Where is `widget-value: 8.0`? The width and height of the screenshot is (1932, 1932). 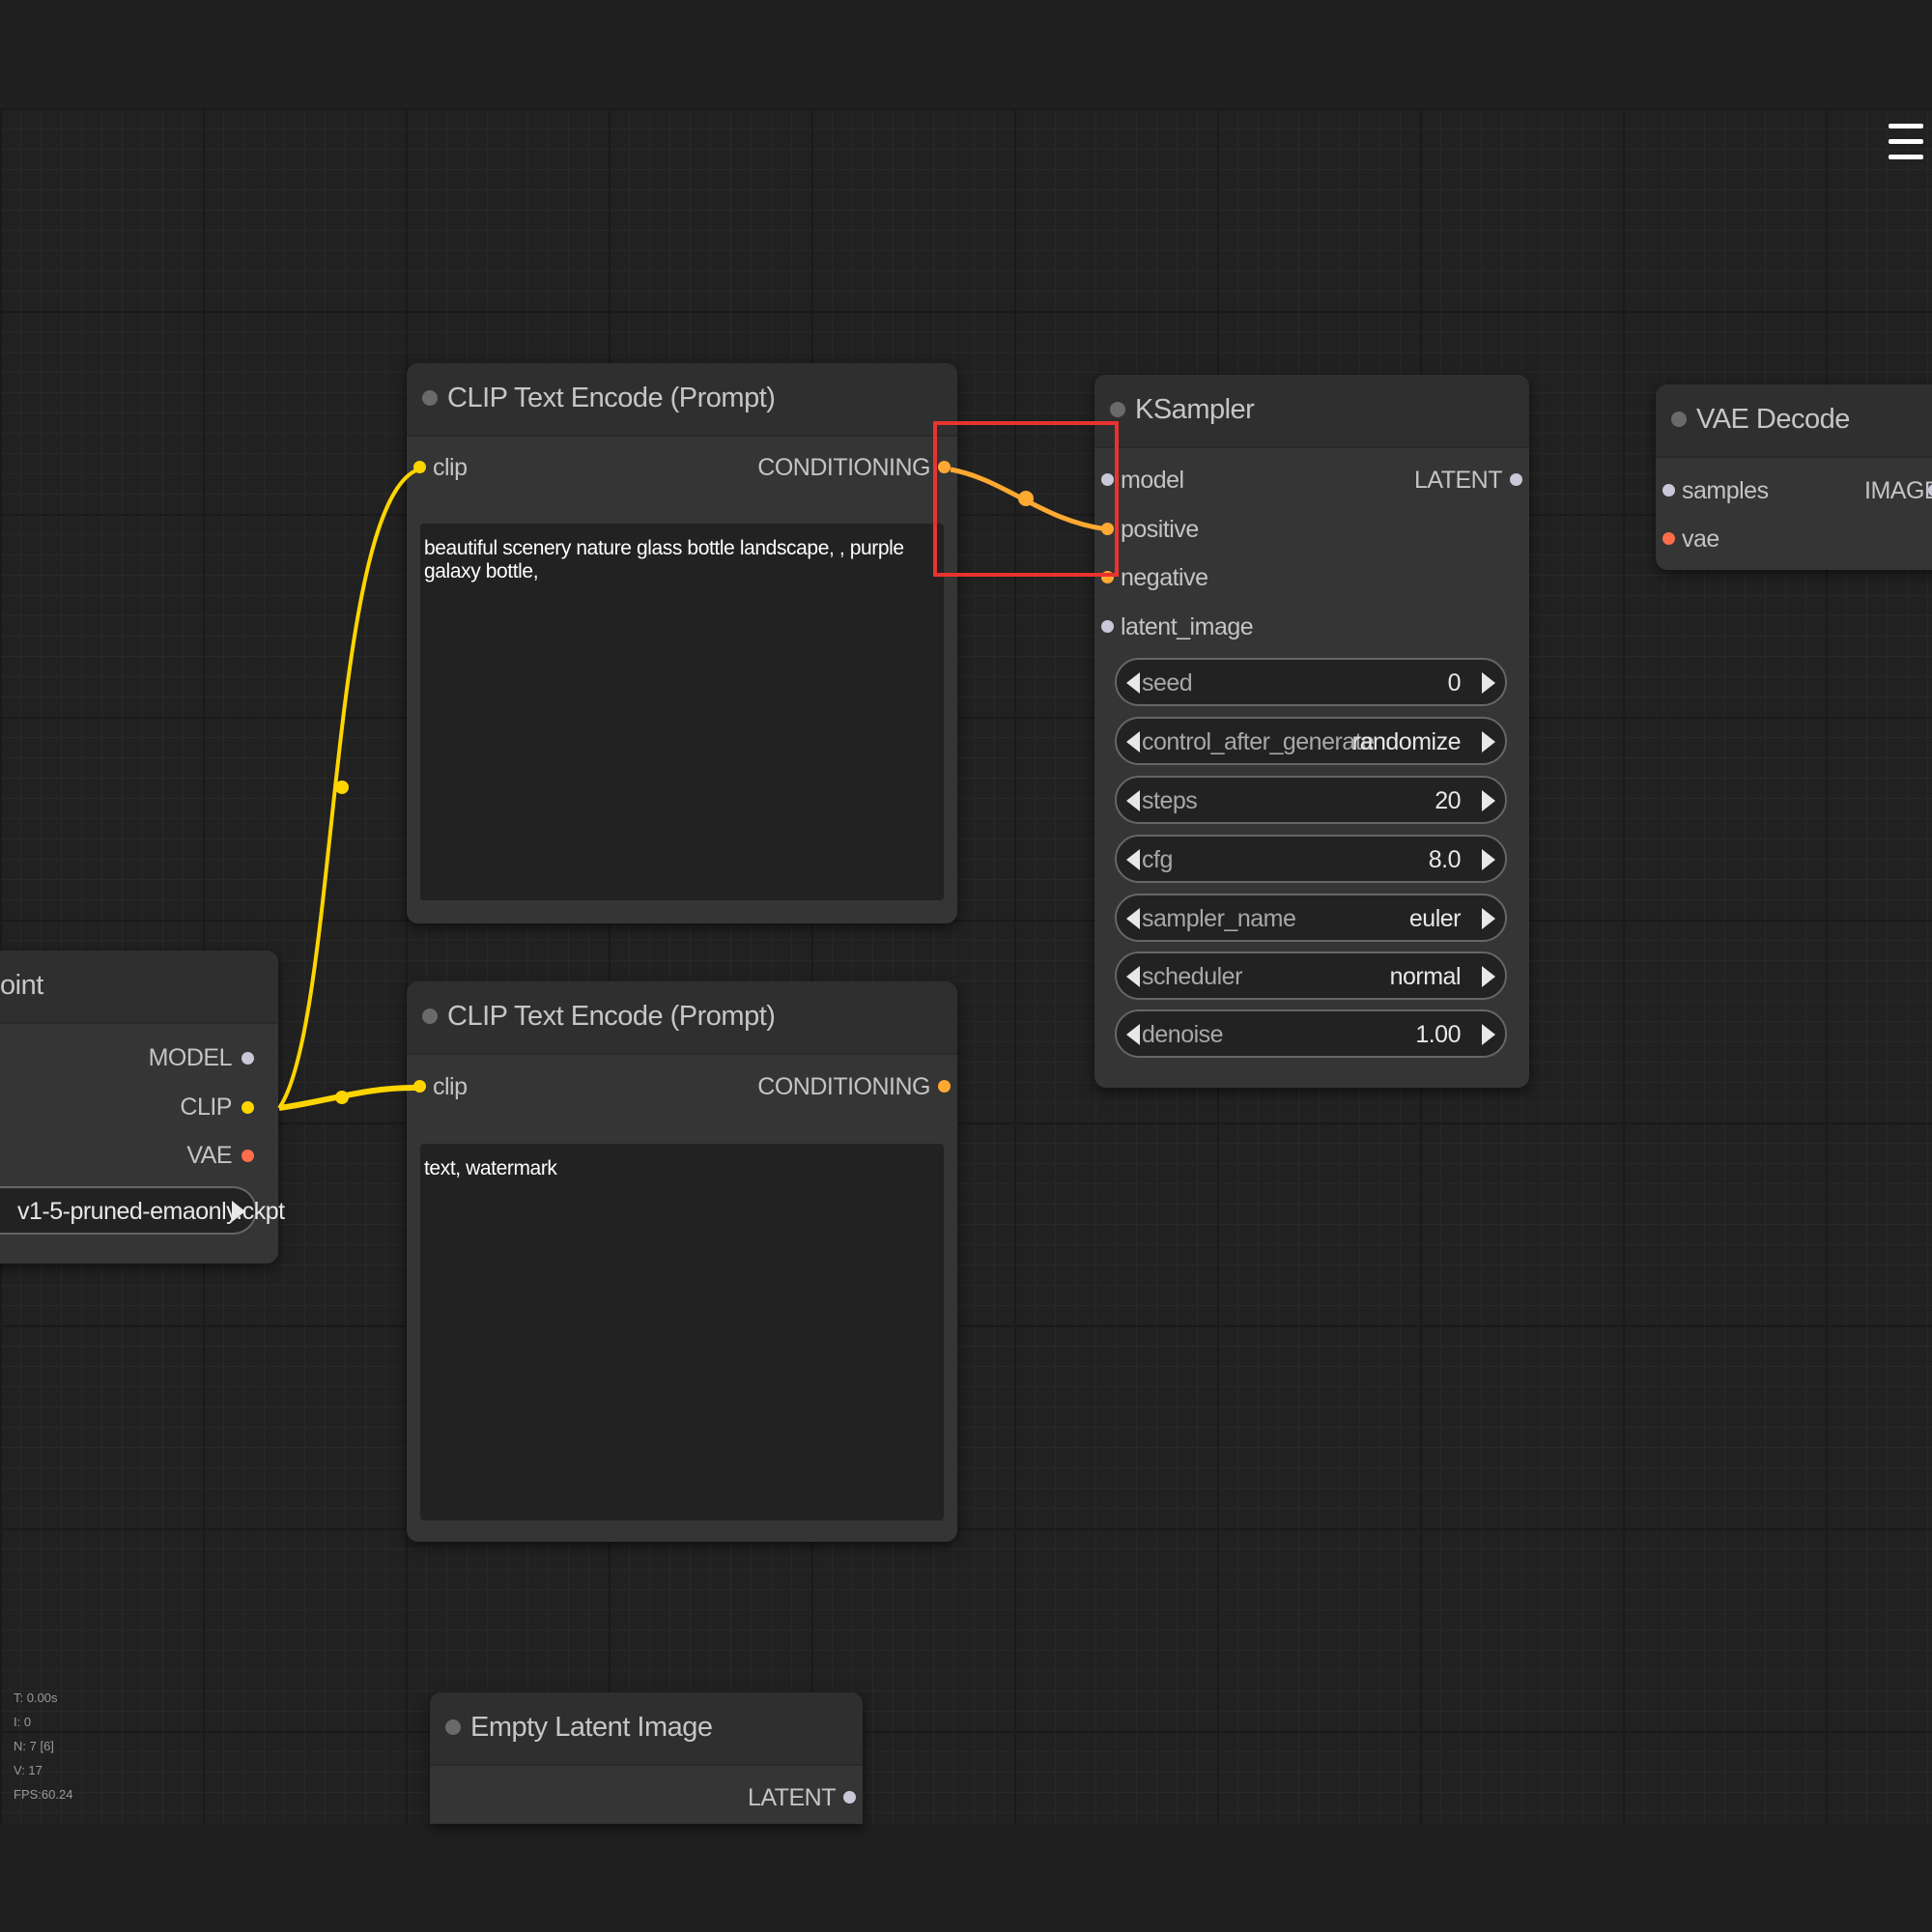 widget-value: 8.0 is located at coordinates (1445, 859).